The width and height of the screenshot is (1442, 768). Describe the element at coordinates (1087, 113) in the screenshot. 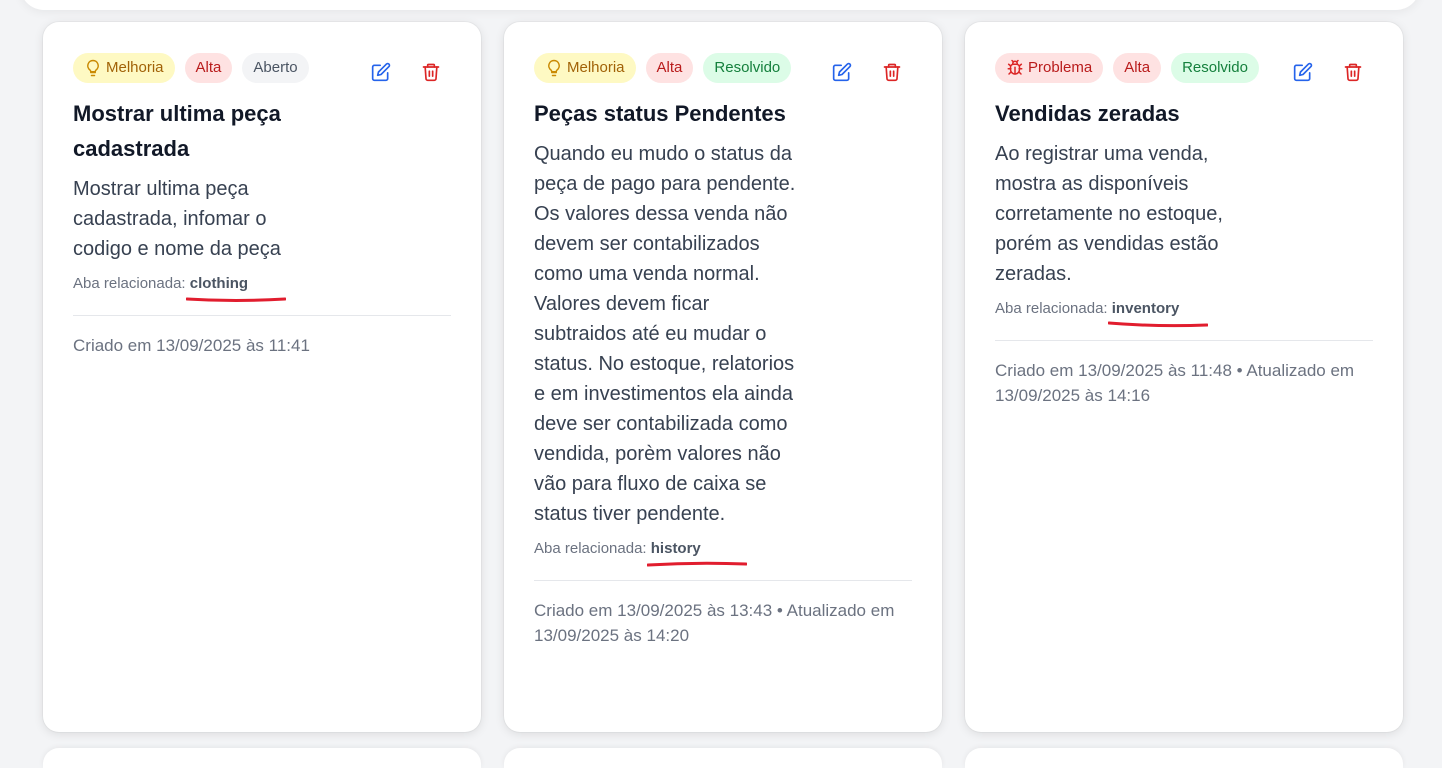

I see `card-title: Vendidas zeradas` at that location.